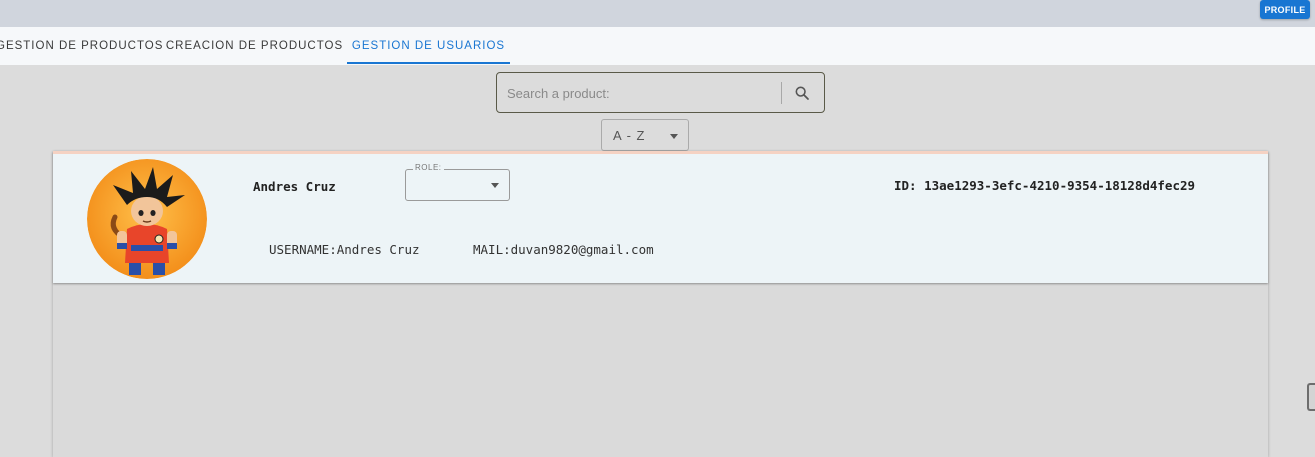 The width and height of the screenshot is (1315, 457). What do you see at coordinates (294, 186) in the screenshot?
I see `user-name: Andres Cruz` at bounding box center [294, 186].